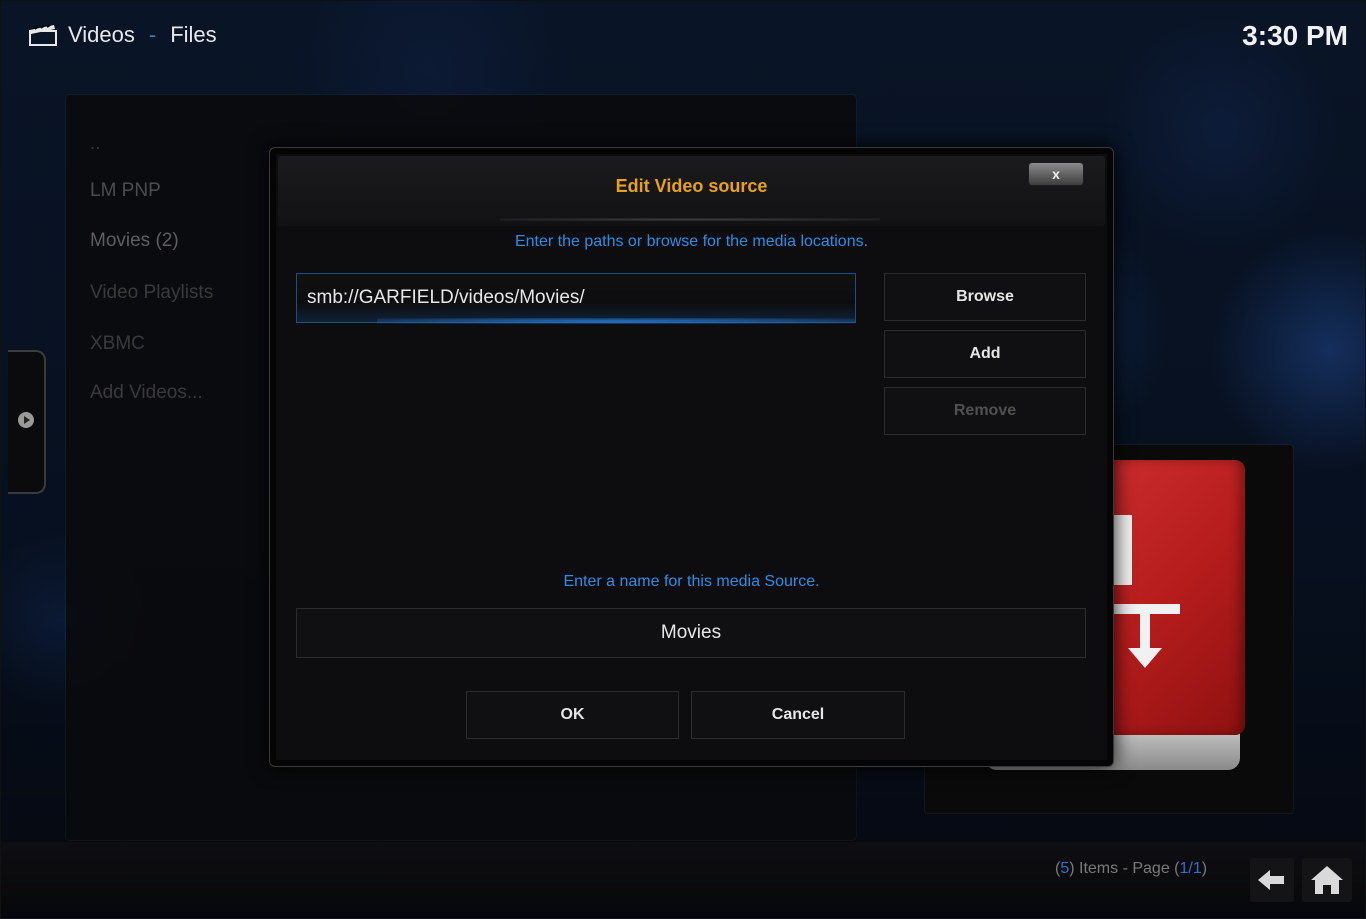  I want to click on items-page-info: (5) Items - Page (1/1), so click(1131, 868).